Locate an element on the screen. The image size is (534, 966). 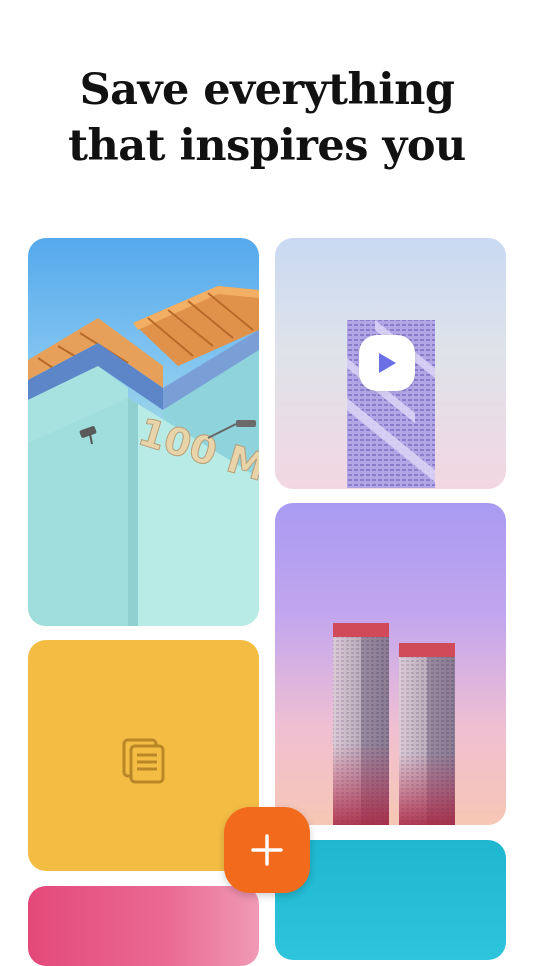
video-tile-tower is located at coordinates (390, 363).